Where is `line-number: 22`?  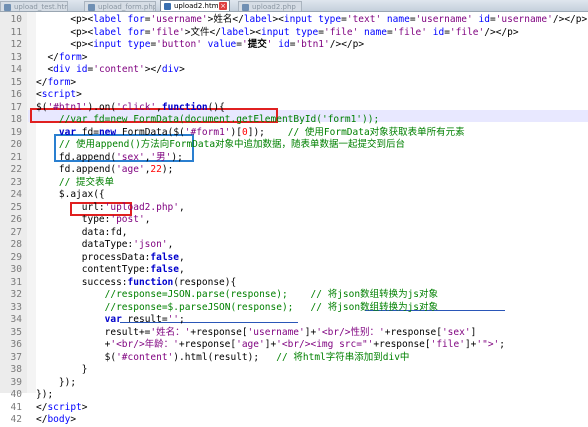
line-number: 22 is located at coordinates (16, 169).